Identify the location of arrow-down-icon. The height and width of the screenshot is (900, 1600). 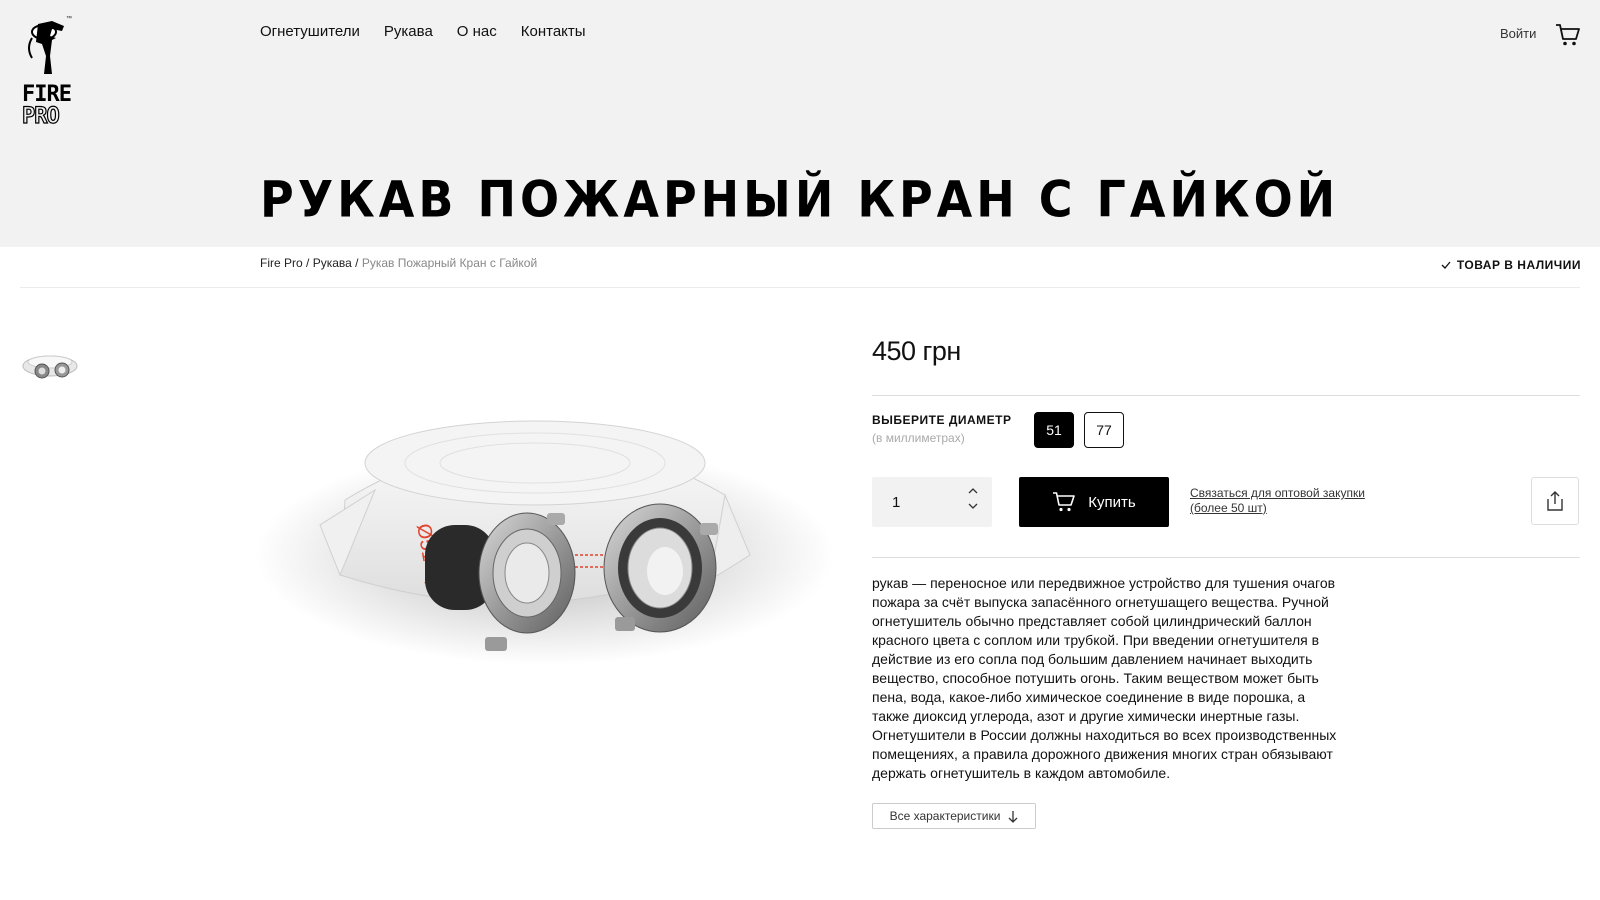
(1013, 816).